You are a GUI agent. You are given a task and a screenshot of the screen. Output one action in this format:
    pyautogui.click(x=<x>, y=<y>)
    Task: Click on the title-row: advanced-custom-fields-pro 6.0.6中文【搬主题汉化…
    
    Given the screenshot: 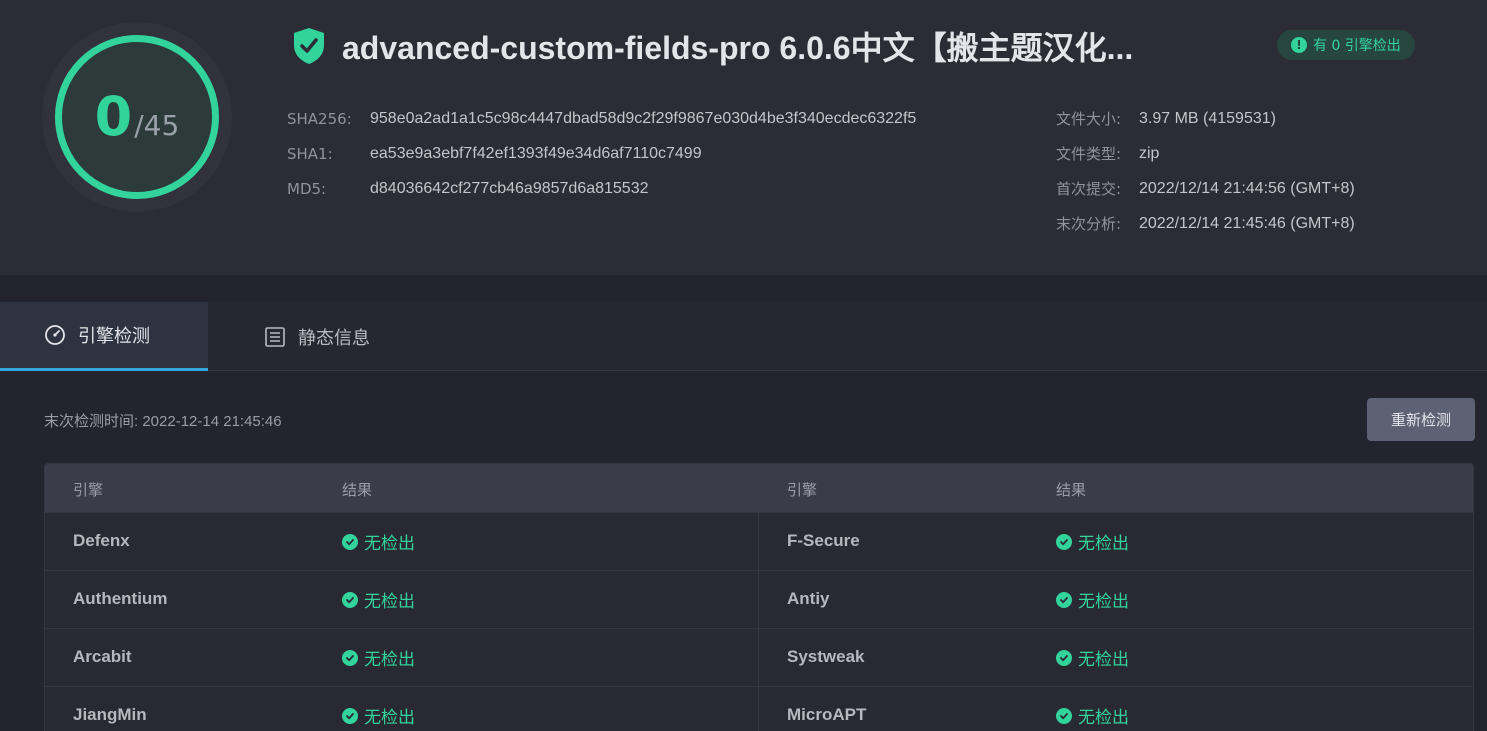 What is the action you would take?
    pyautogui.click(x=773, y=46)
    